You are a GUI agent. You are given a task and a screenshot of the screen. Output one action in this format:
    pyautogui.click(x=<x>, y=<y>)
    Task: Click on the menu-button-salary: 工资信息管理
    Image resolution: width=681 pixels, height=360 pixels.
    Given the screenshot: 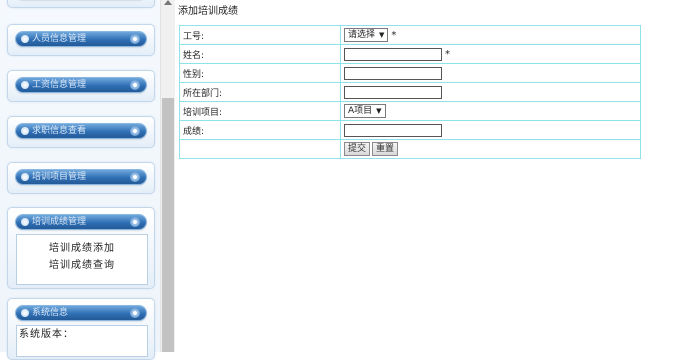 What is the action you would take?
    pyautogui.click(x=81, y=85)
    